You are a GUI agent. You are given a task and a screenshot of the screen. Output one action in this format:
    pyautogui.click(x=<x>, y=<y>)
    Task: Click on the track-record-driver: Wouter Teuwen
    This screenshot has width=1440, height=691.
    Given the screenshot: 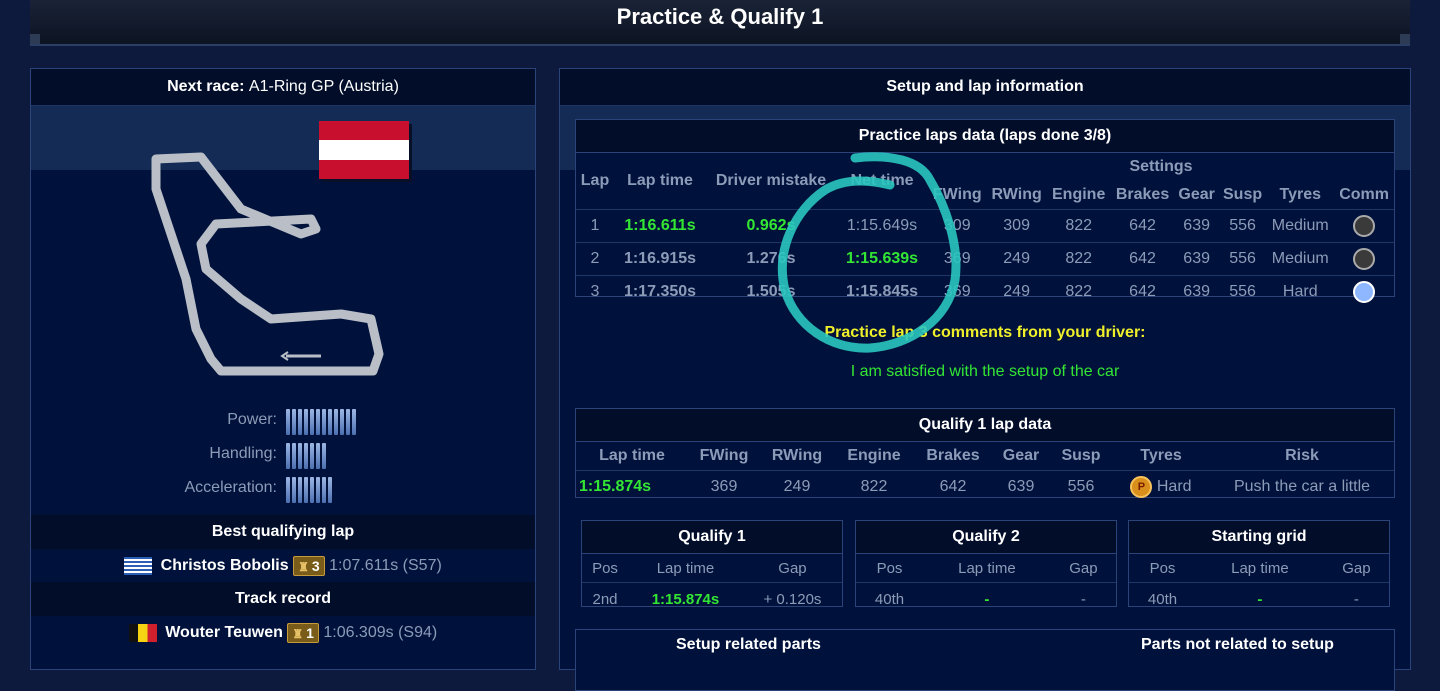 What is the action you would take?
    pyautogui.click(x=224, y=632)
    